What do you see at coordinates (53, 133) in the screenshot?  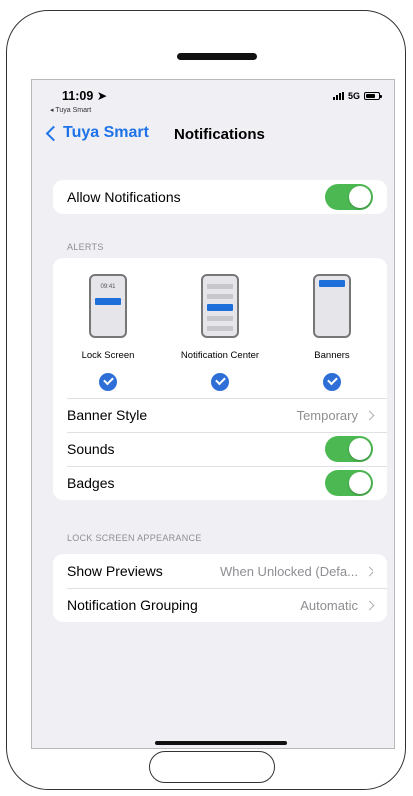 I see `chevron-left-icon` at bounding box center [53, 133].